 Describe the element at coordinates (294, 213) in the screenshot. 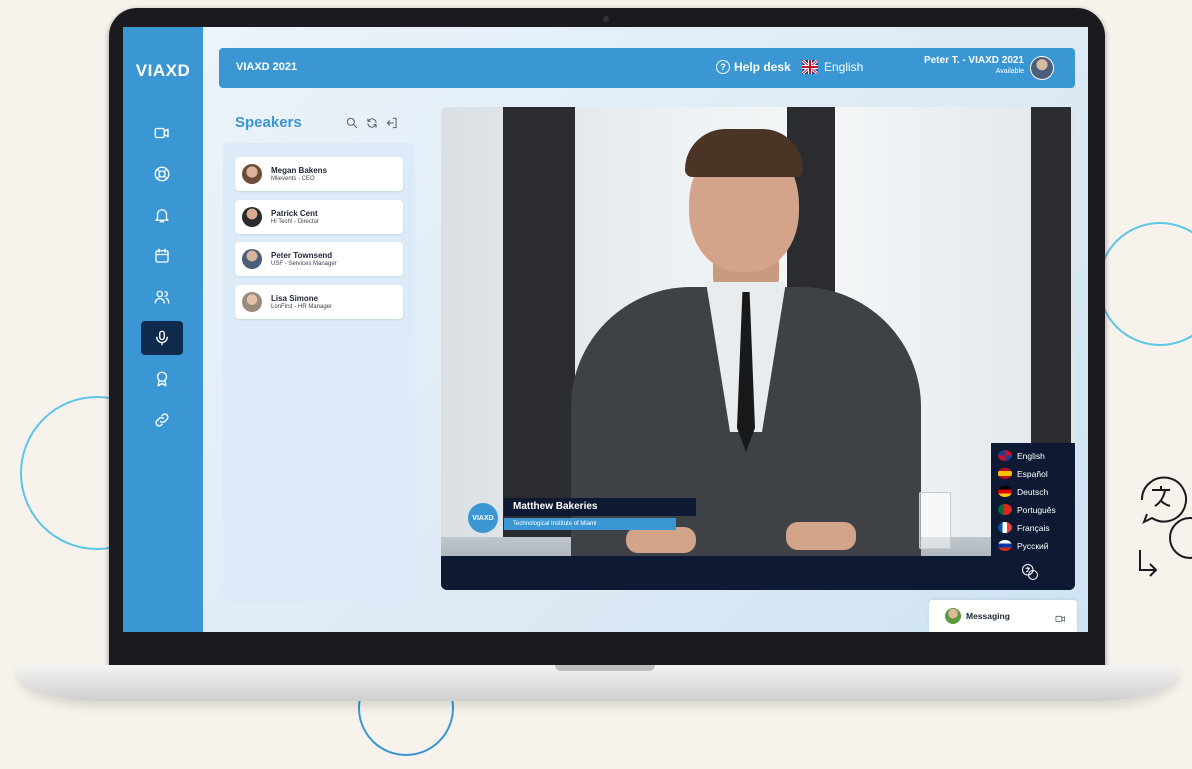

I see `speaker-name: Patrick Cent` at that location.